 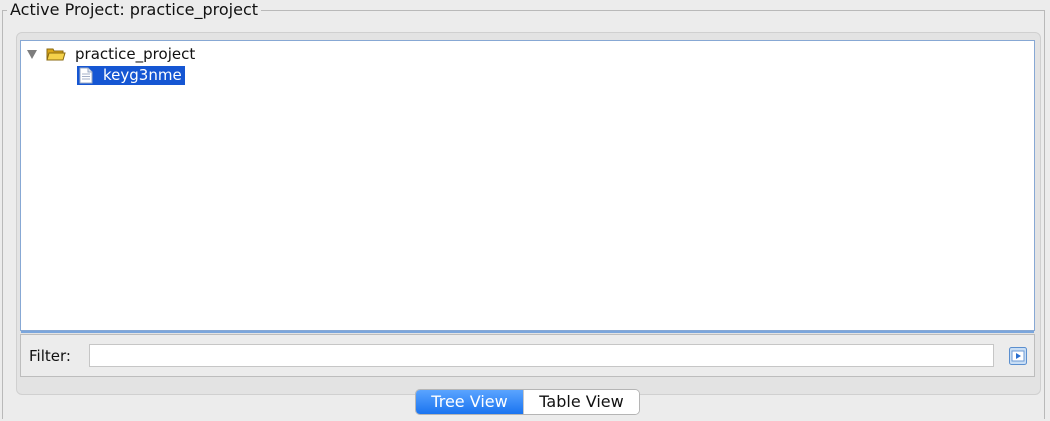 I want to click on filter-apply-icon, so click(x=1018, y=355).